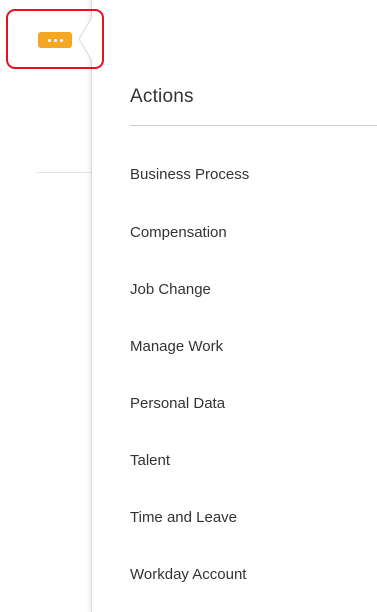 The height and width of the screenshot is (612, 377). Describe the element at coordinates (188, 574) in the screenshot. I see `menu-item-workday-account: Workday Account` at that location.